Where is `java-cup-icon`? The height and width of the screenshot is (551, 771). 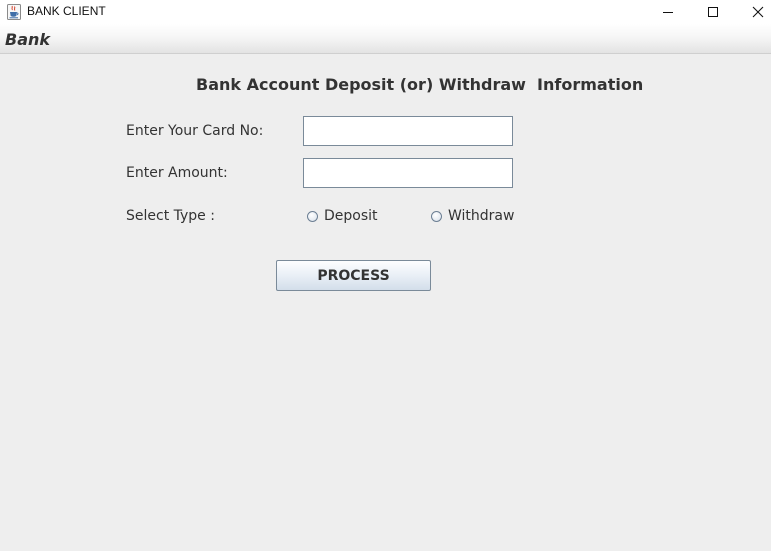
java-cup-icon is located at coordinates (14, 12).